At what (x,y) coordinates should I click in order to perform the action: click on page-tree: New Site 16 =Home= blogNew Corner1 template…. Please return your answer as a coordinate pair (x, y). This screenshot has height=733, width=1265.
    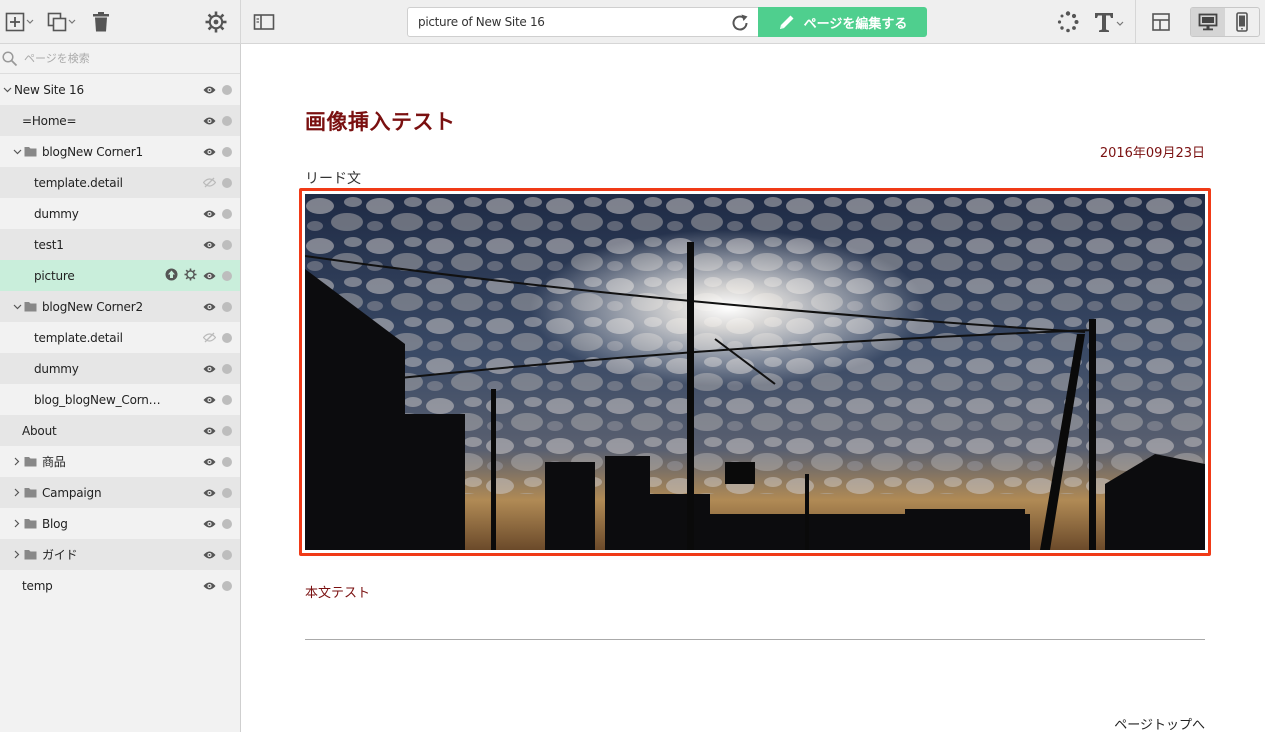
    Looking at the image, I should click on (120, 337).